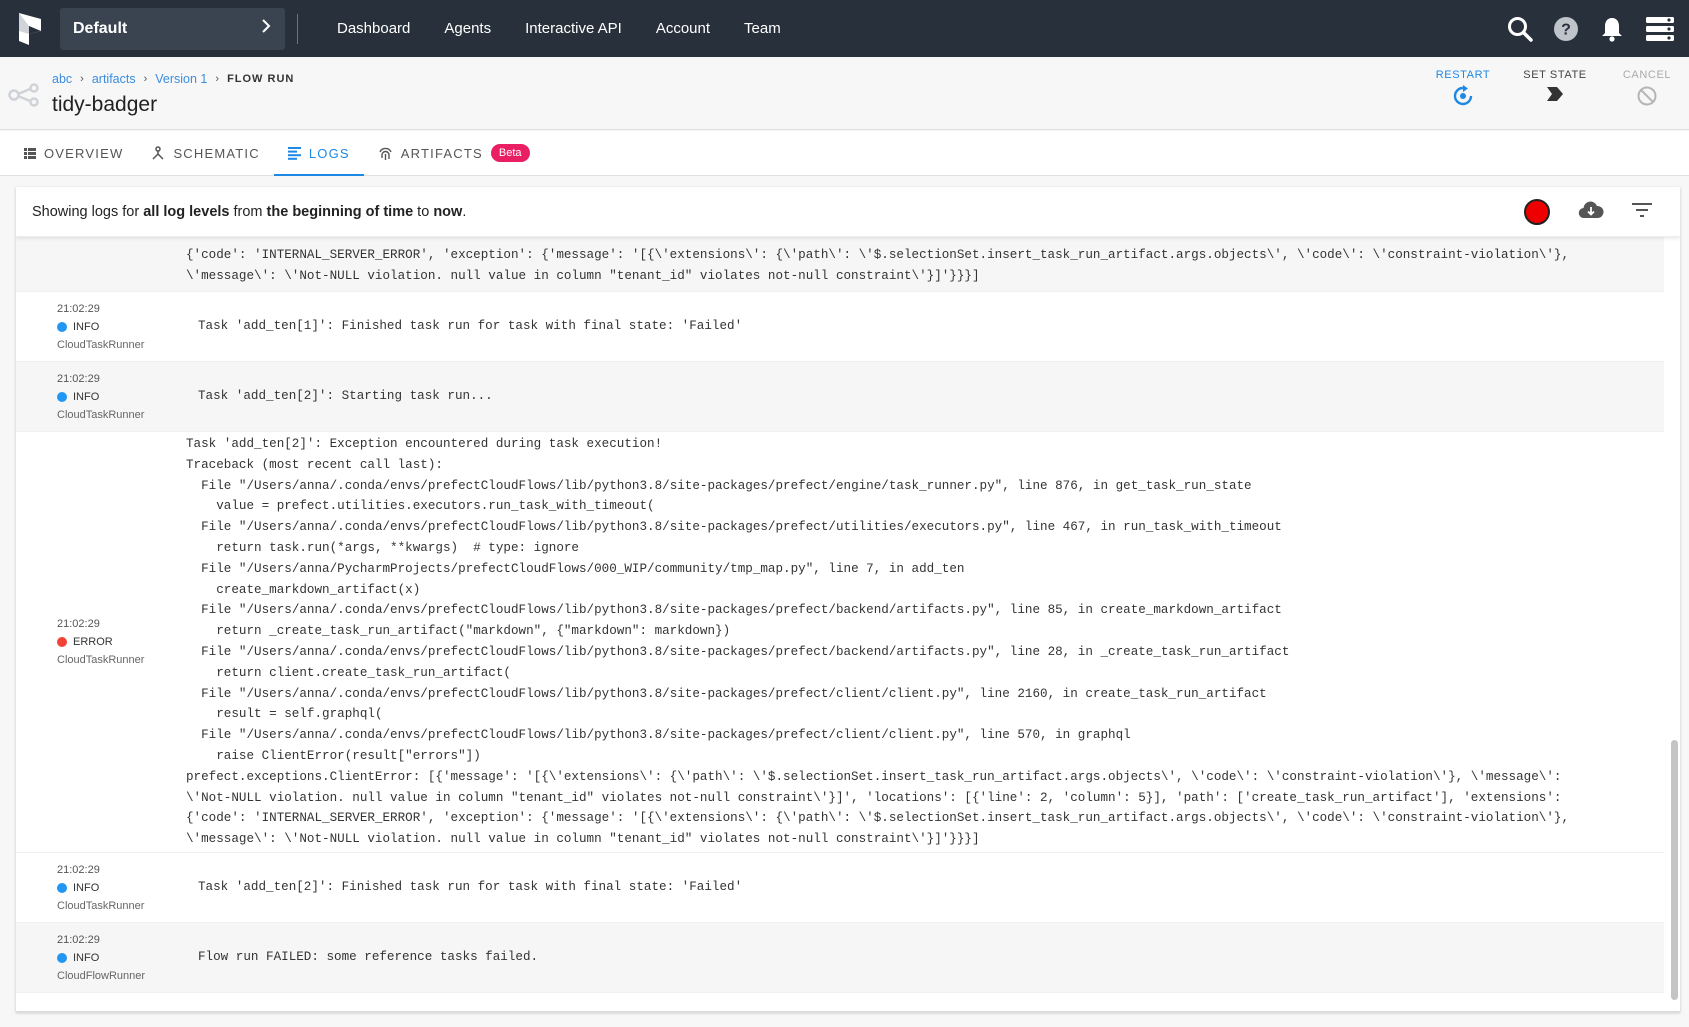  I want to click on breadcrumb-version: Version 1, so click(181, 79).